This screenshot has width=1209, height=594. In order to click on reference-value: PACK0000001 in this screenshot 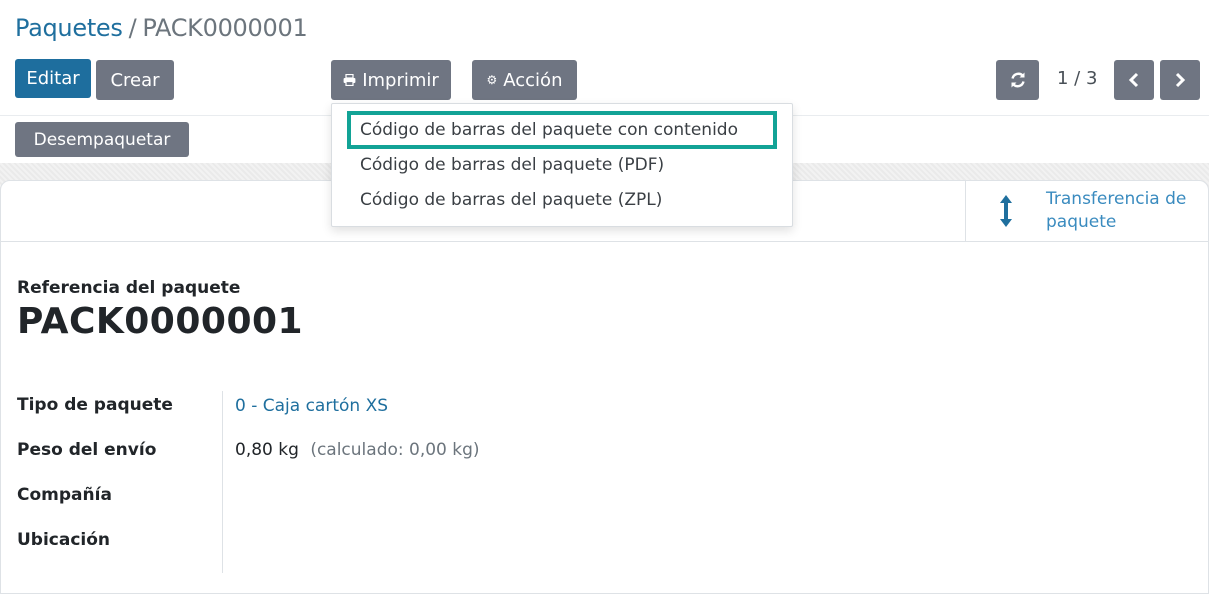, I will do `click(160, 321)`.